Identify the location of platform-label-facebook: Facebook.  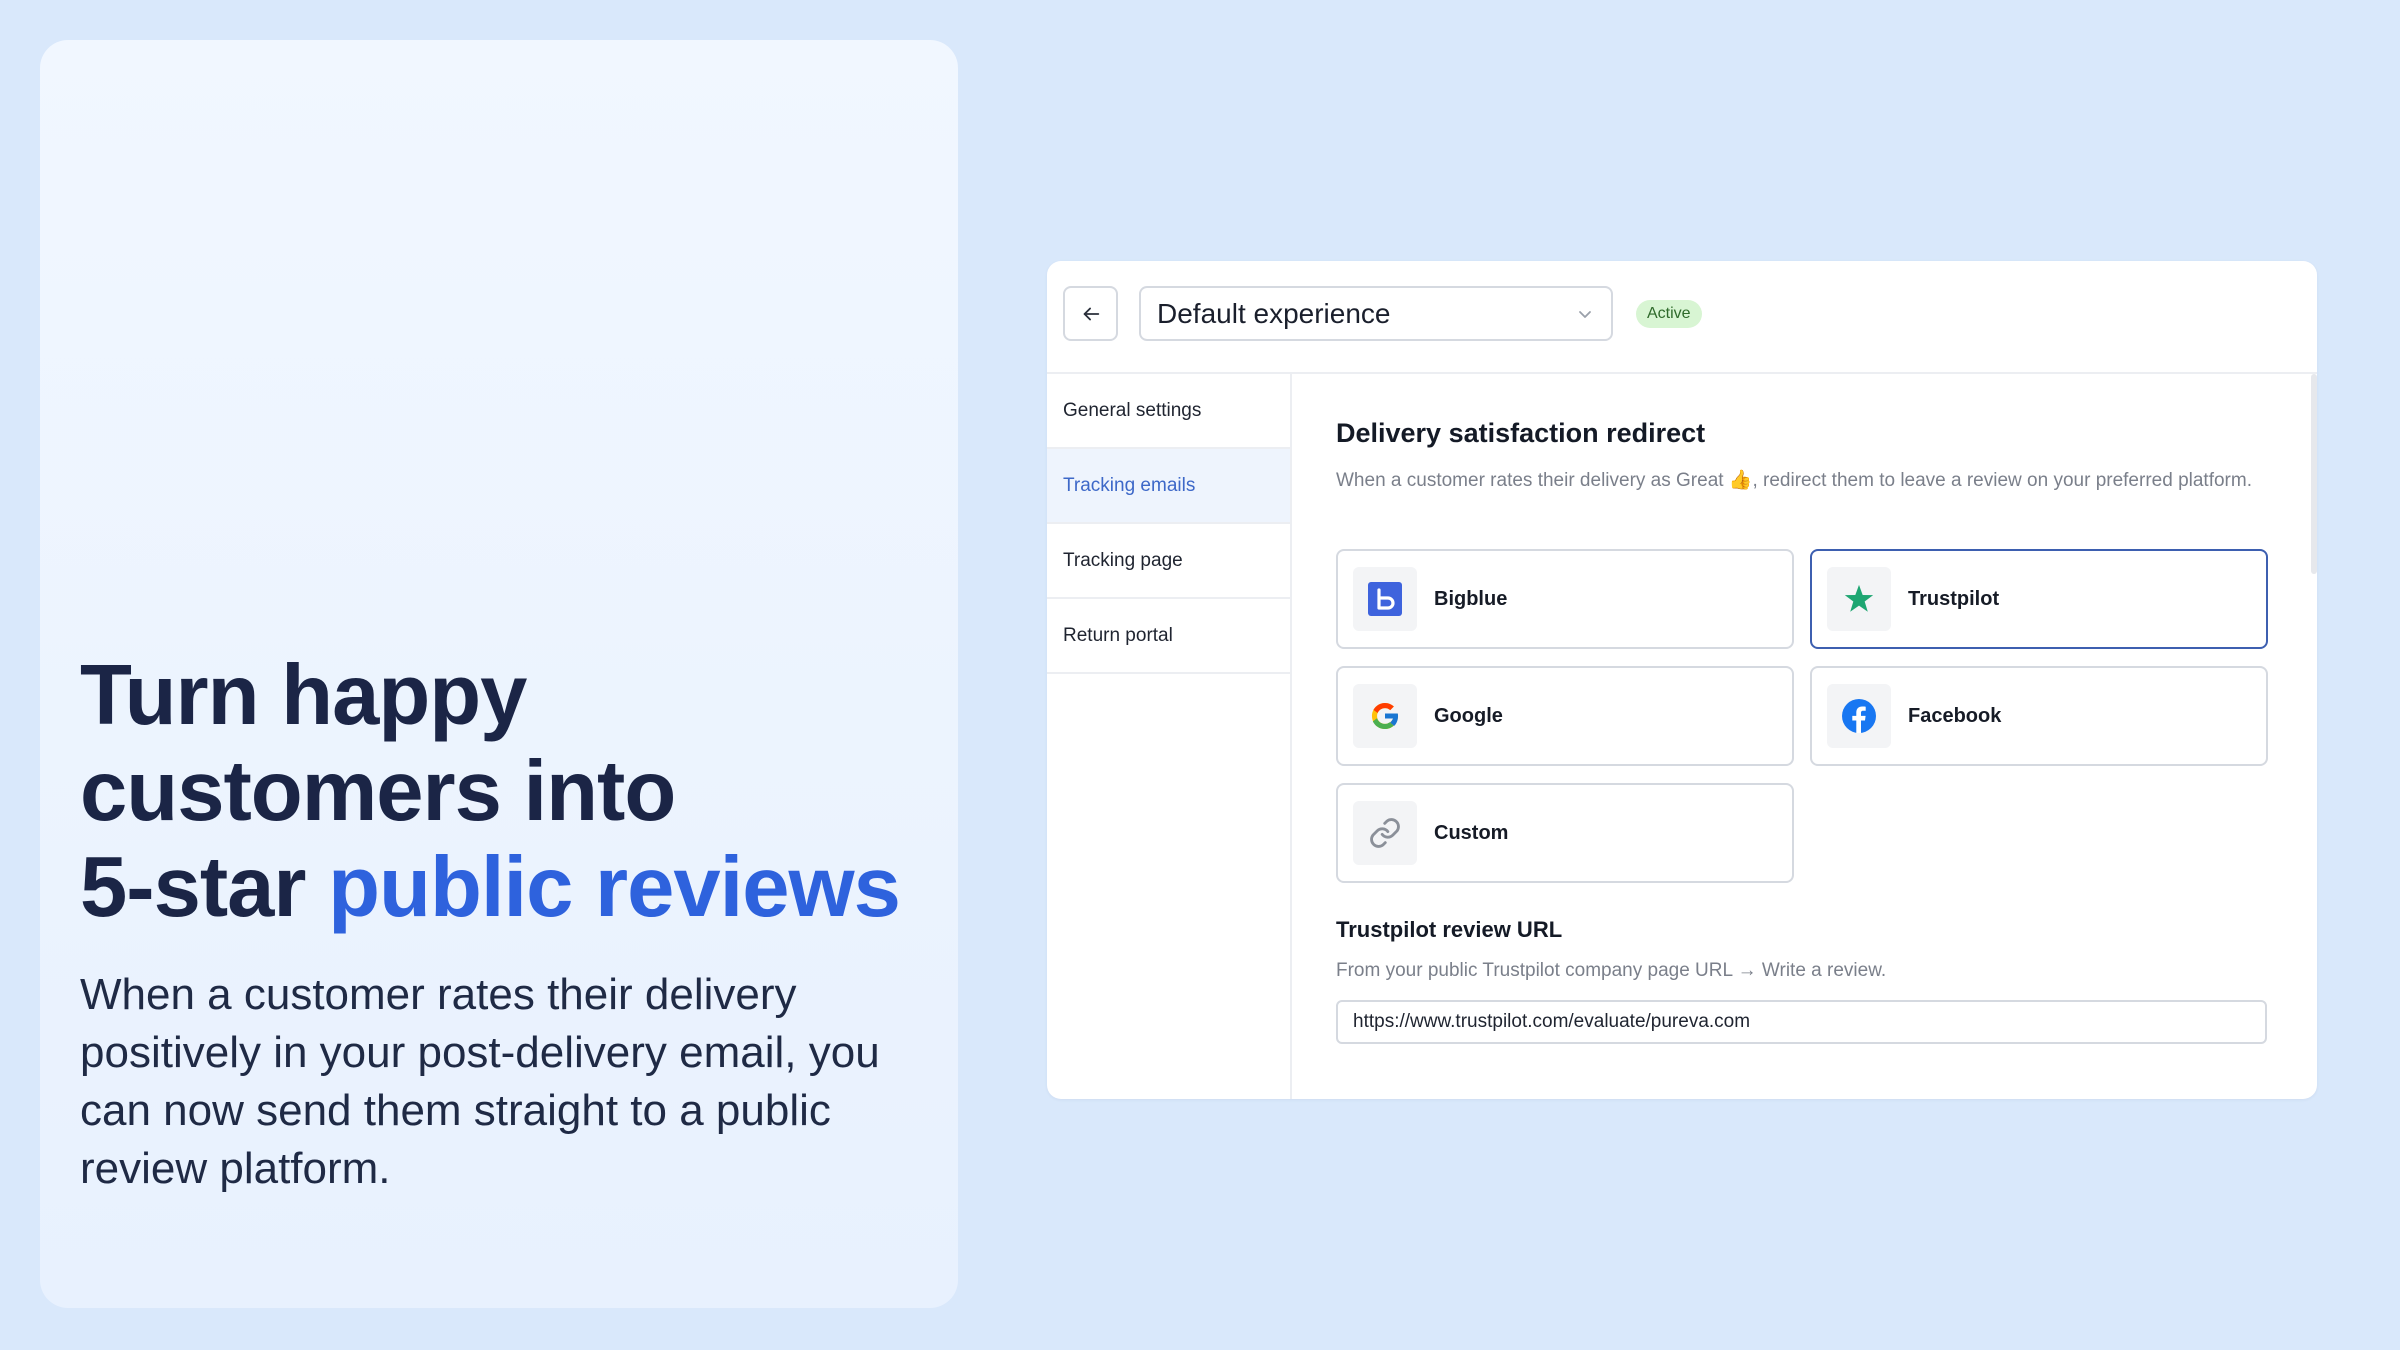
(1955, 715).